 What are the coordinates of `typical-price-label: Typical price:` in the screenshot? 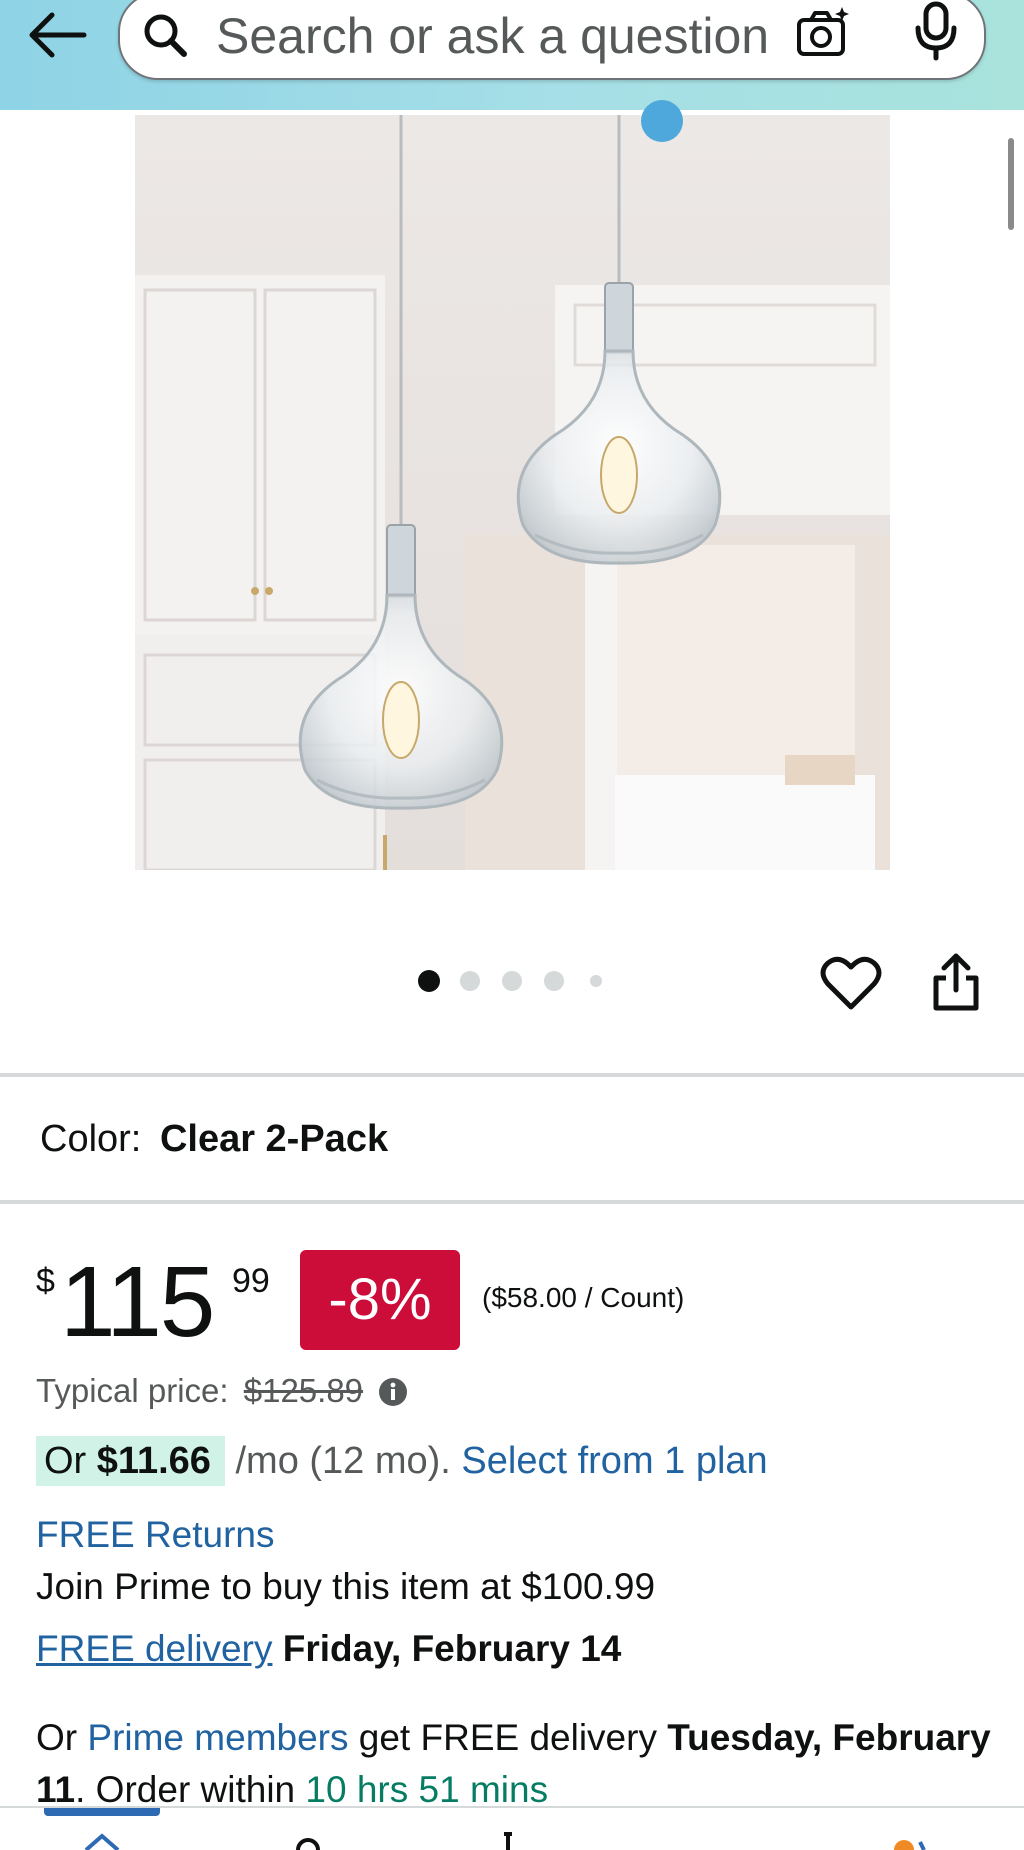 It's located at (132, 1390).